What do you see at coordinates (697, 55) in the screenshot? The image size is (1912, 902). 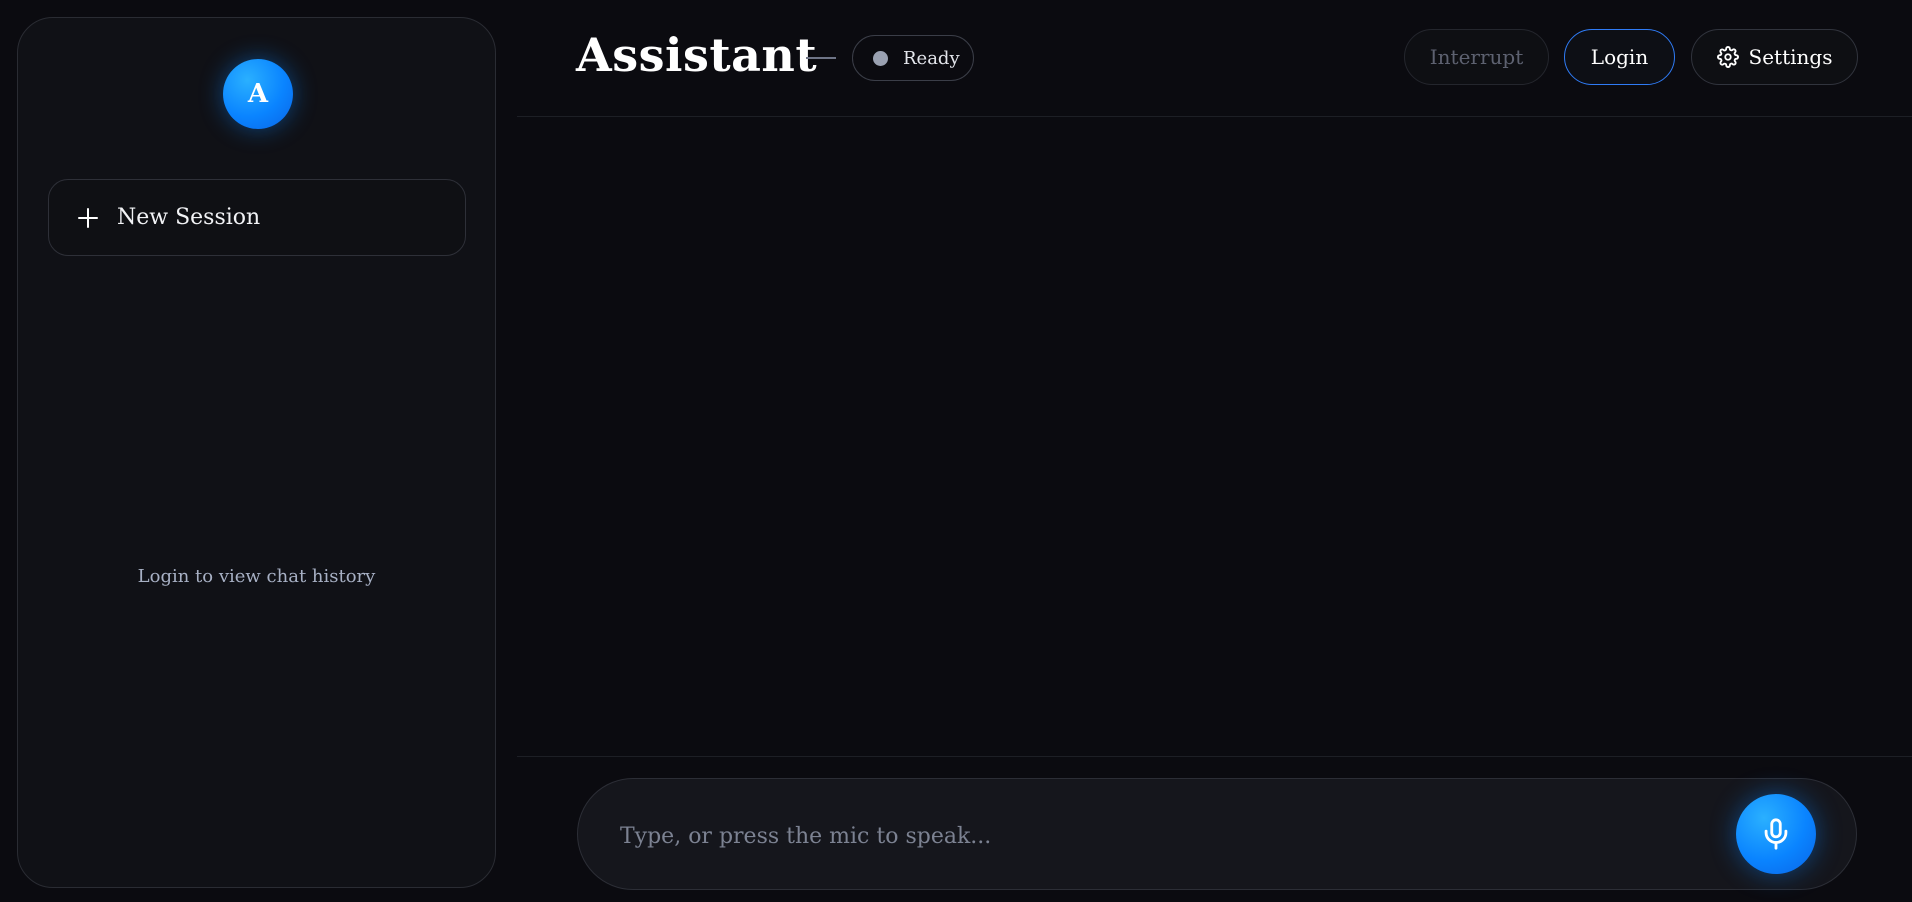 I see `page-title: Assistant` at bounding box center [697, 55].